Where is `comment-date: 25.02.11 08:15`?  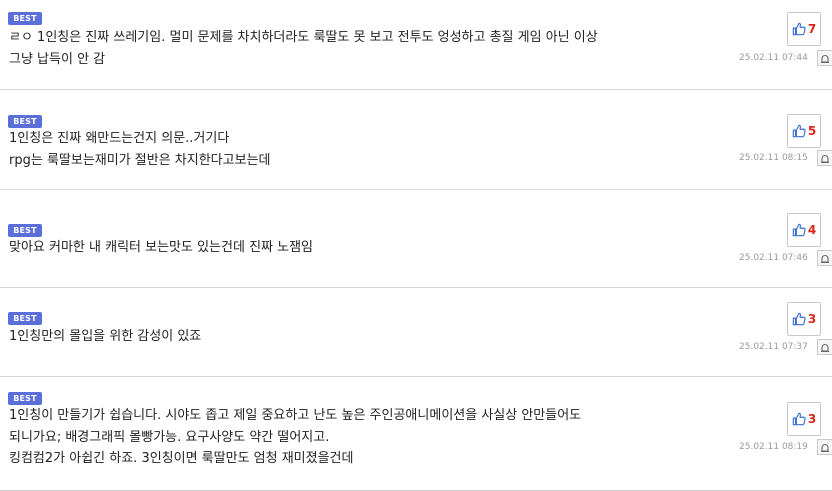 comment-date: 25.02.11 08:15 is located at coordinates (773, 158).